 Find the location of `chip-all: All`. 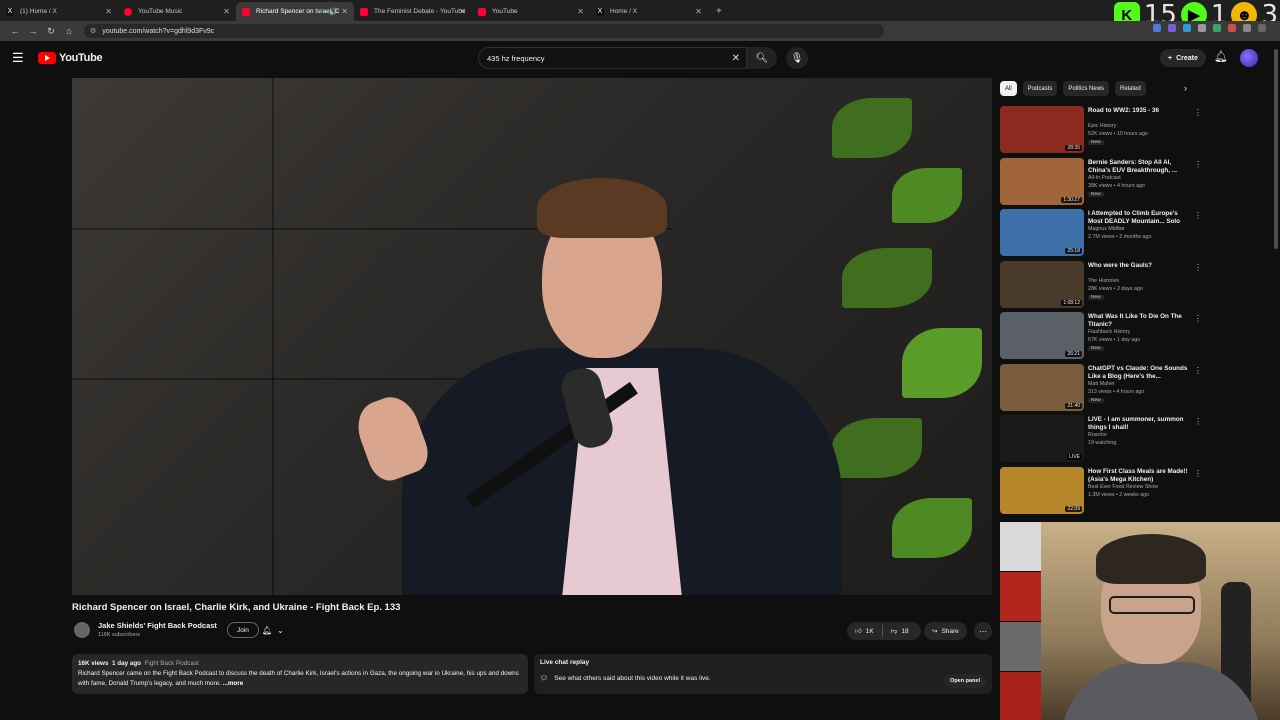

chip-all: All is located at coordinates (1008, 88).